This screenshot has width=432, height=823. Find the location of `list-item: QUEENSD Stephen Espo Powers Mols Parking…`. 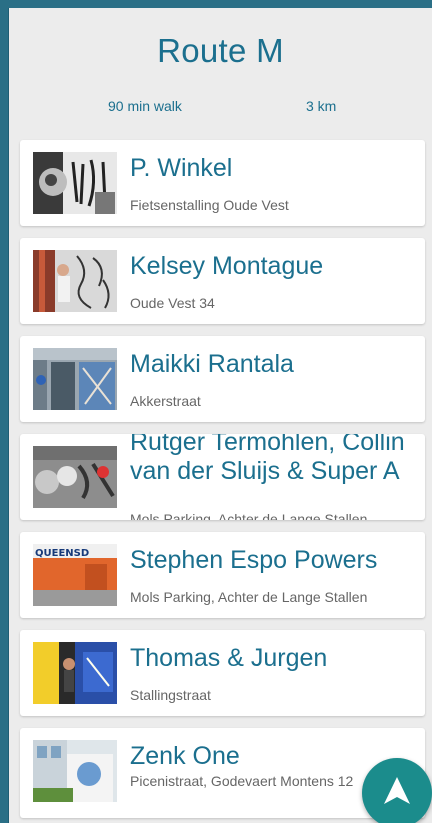

list-item: QUEENSD Stephen Espo Powers Mols Parking… is located at coordinates (222, 575).